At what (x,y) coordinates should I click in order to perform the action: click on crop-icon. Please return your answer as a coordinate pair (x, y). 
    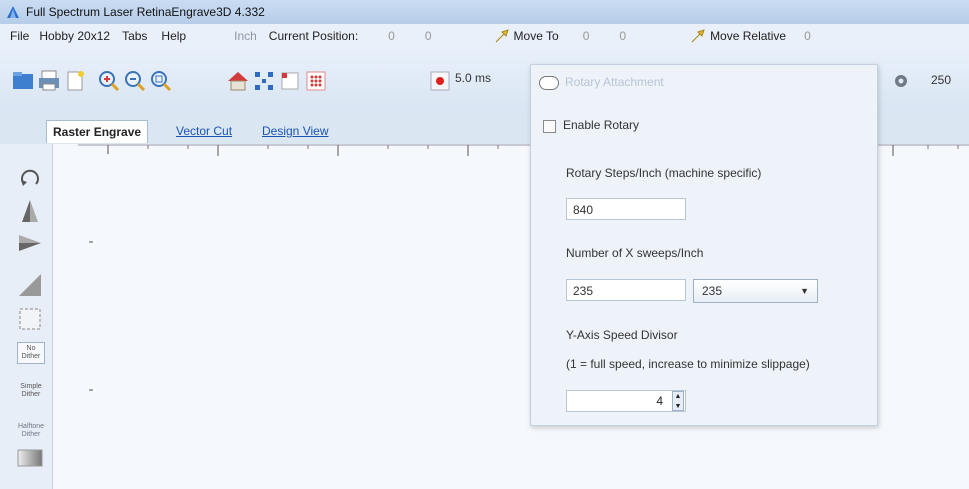
    Looking at the image, I should click on (30, 319).